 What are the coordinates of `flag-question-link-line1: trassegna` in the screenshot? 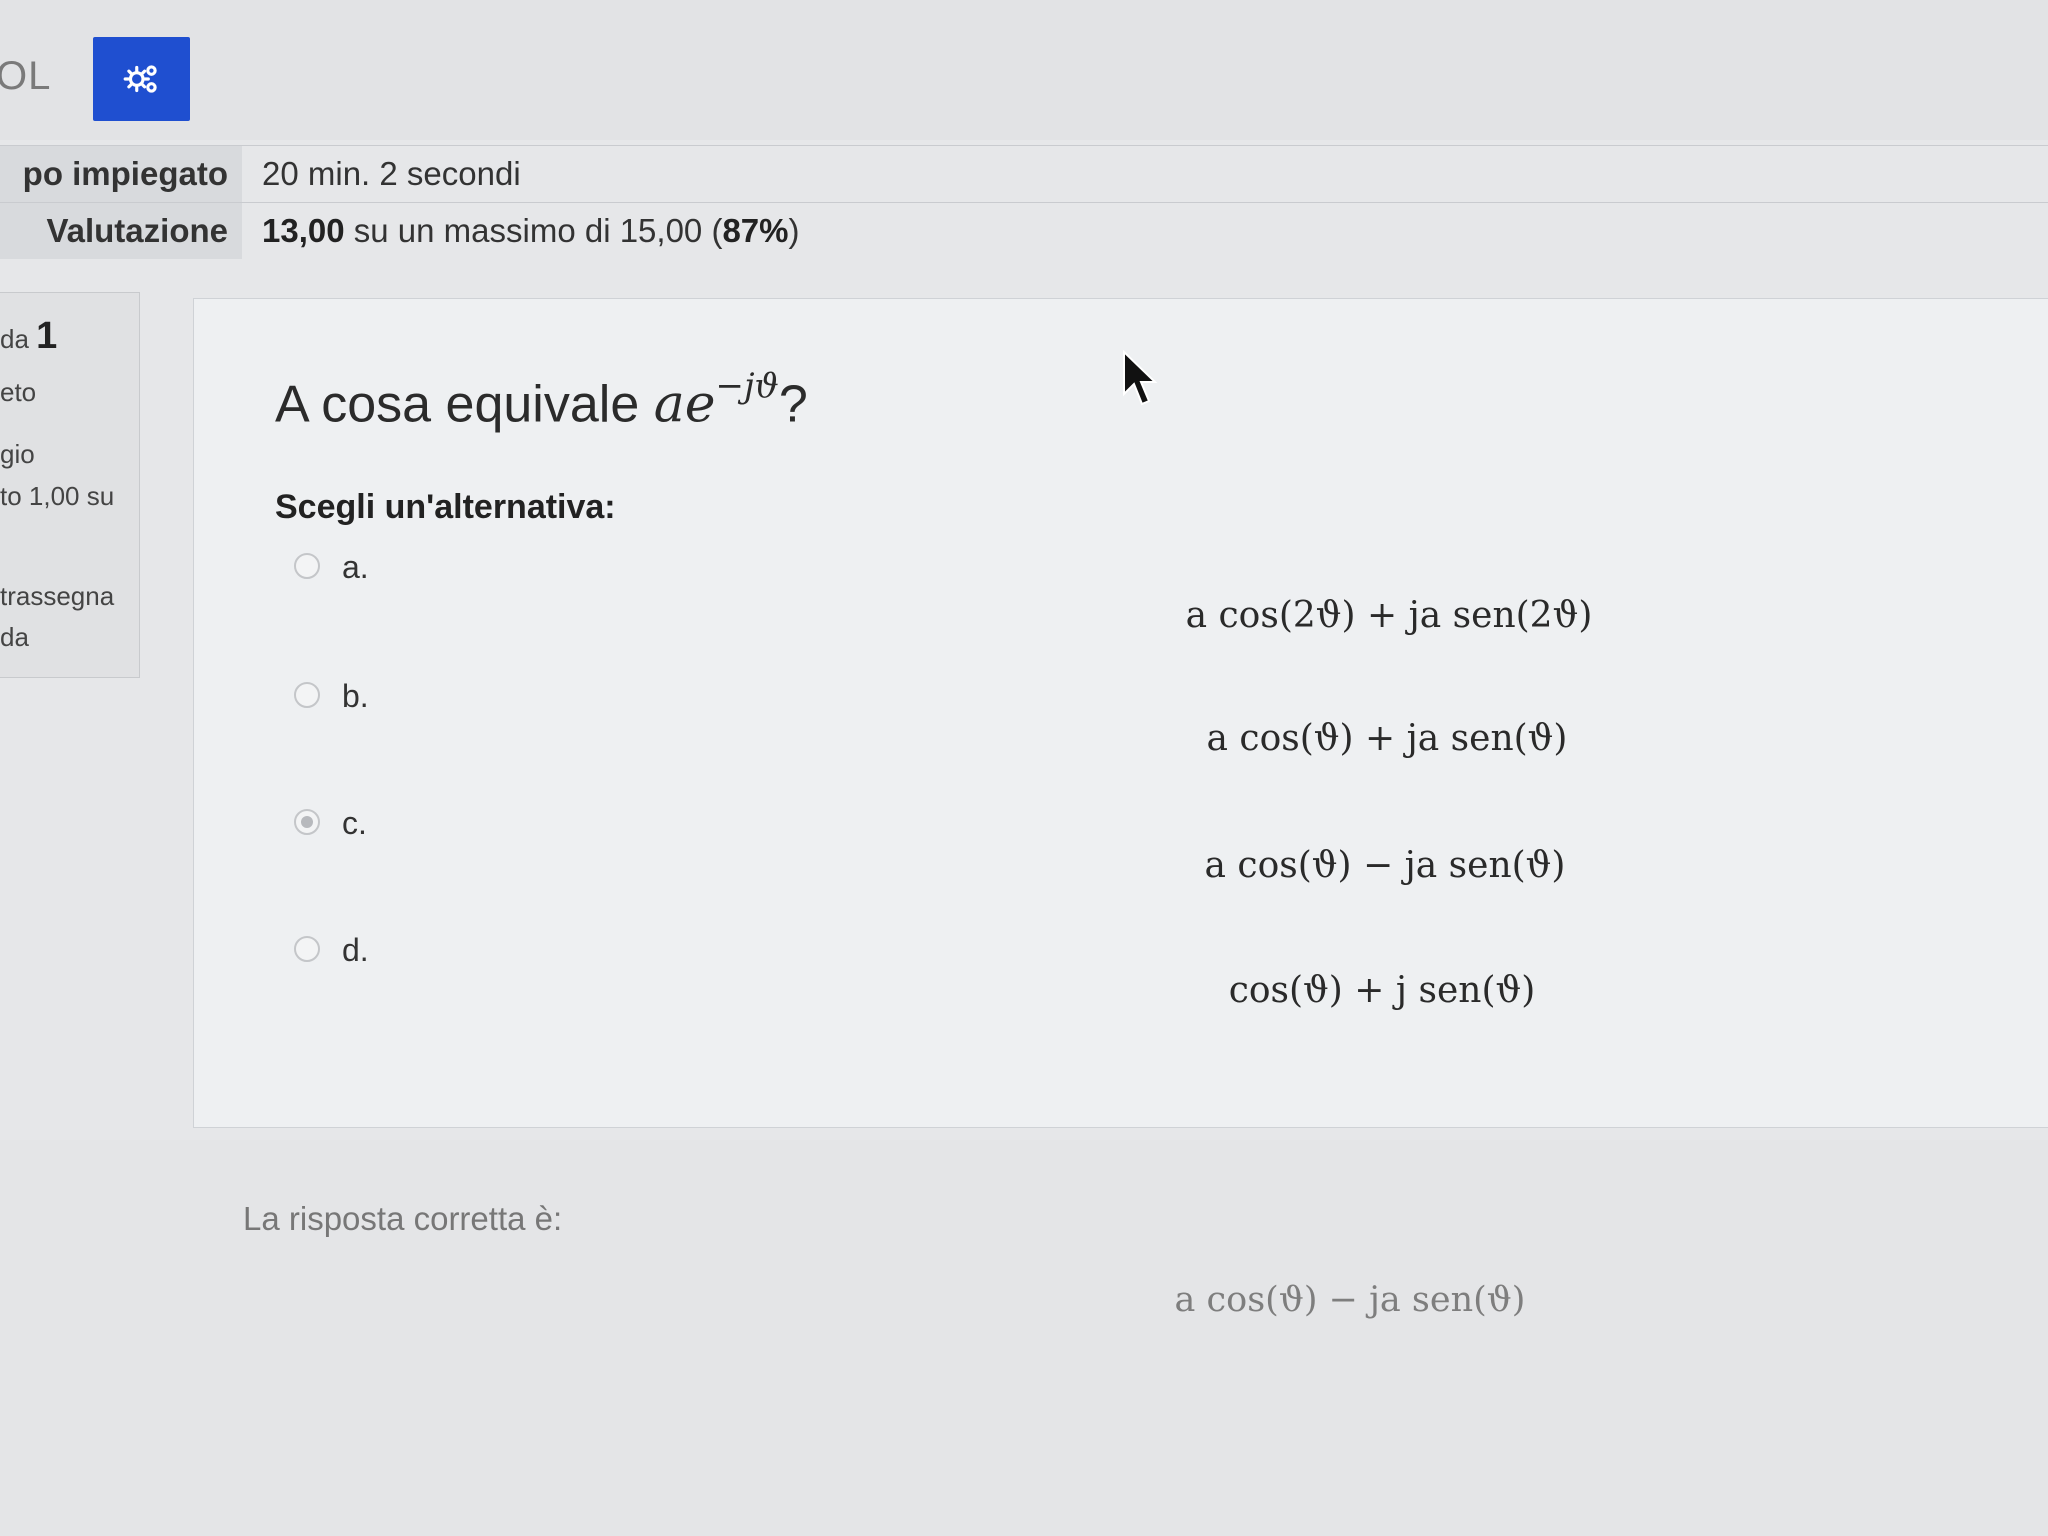 It's located at (57, 596).